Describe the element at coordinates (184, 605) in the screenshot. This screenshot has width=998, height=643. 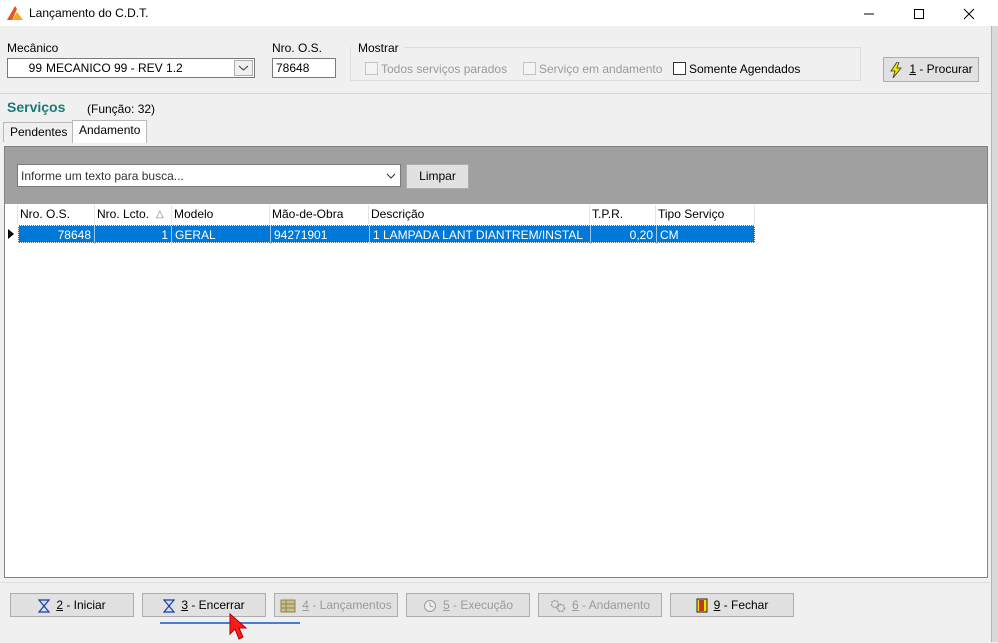
I see `encerrar-key: 3` at that location.